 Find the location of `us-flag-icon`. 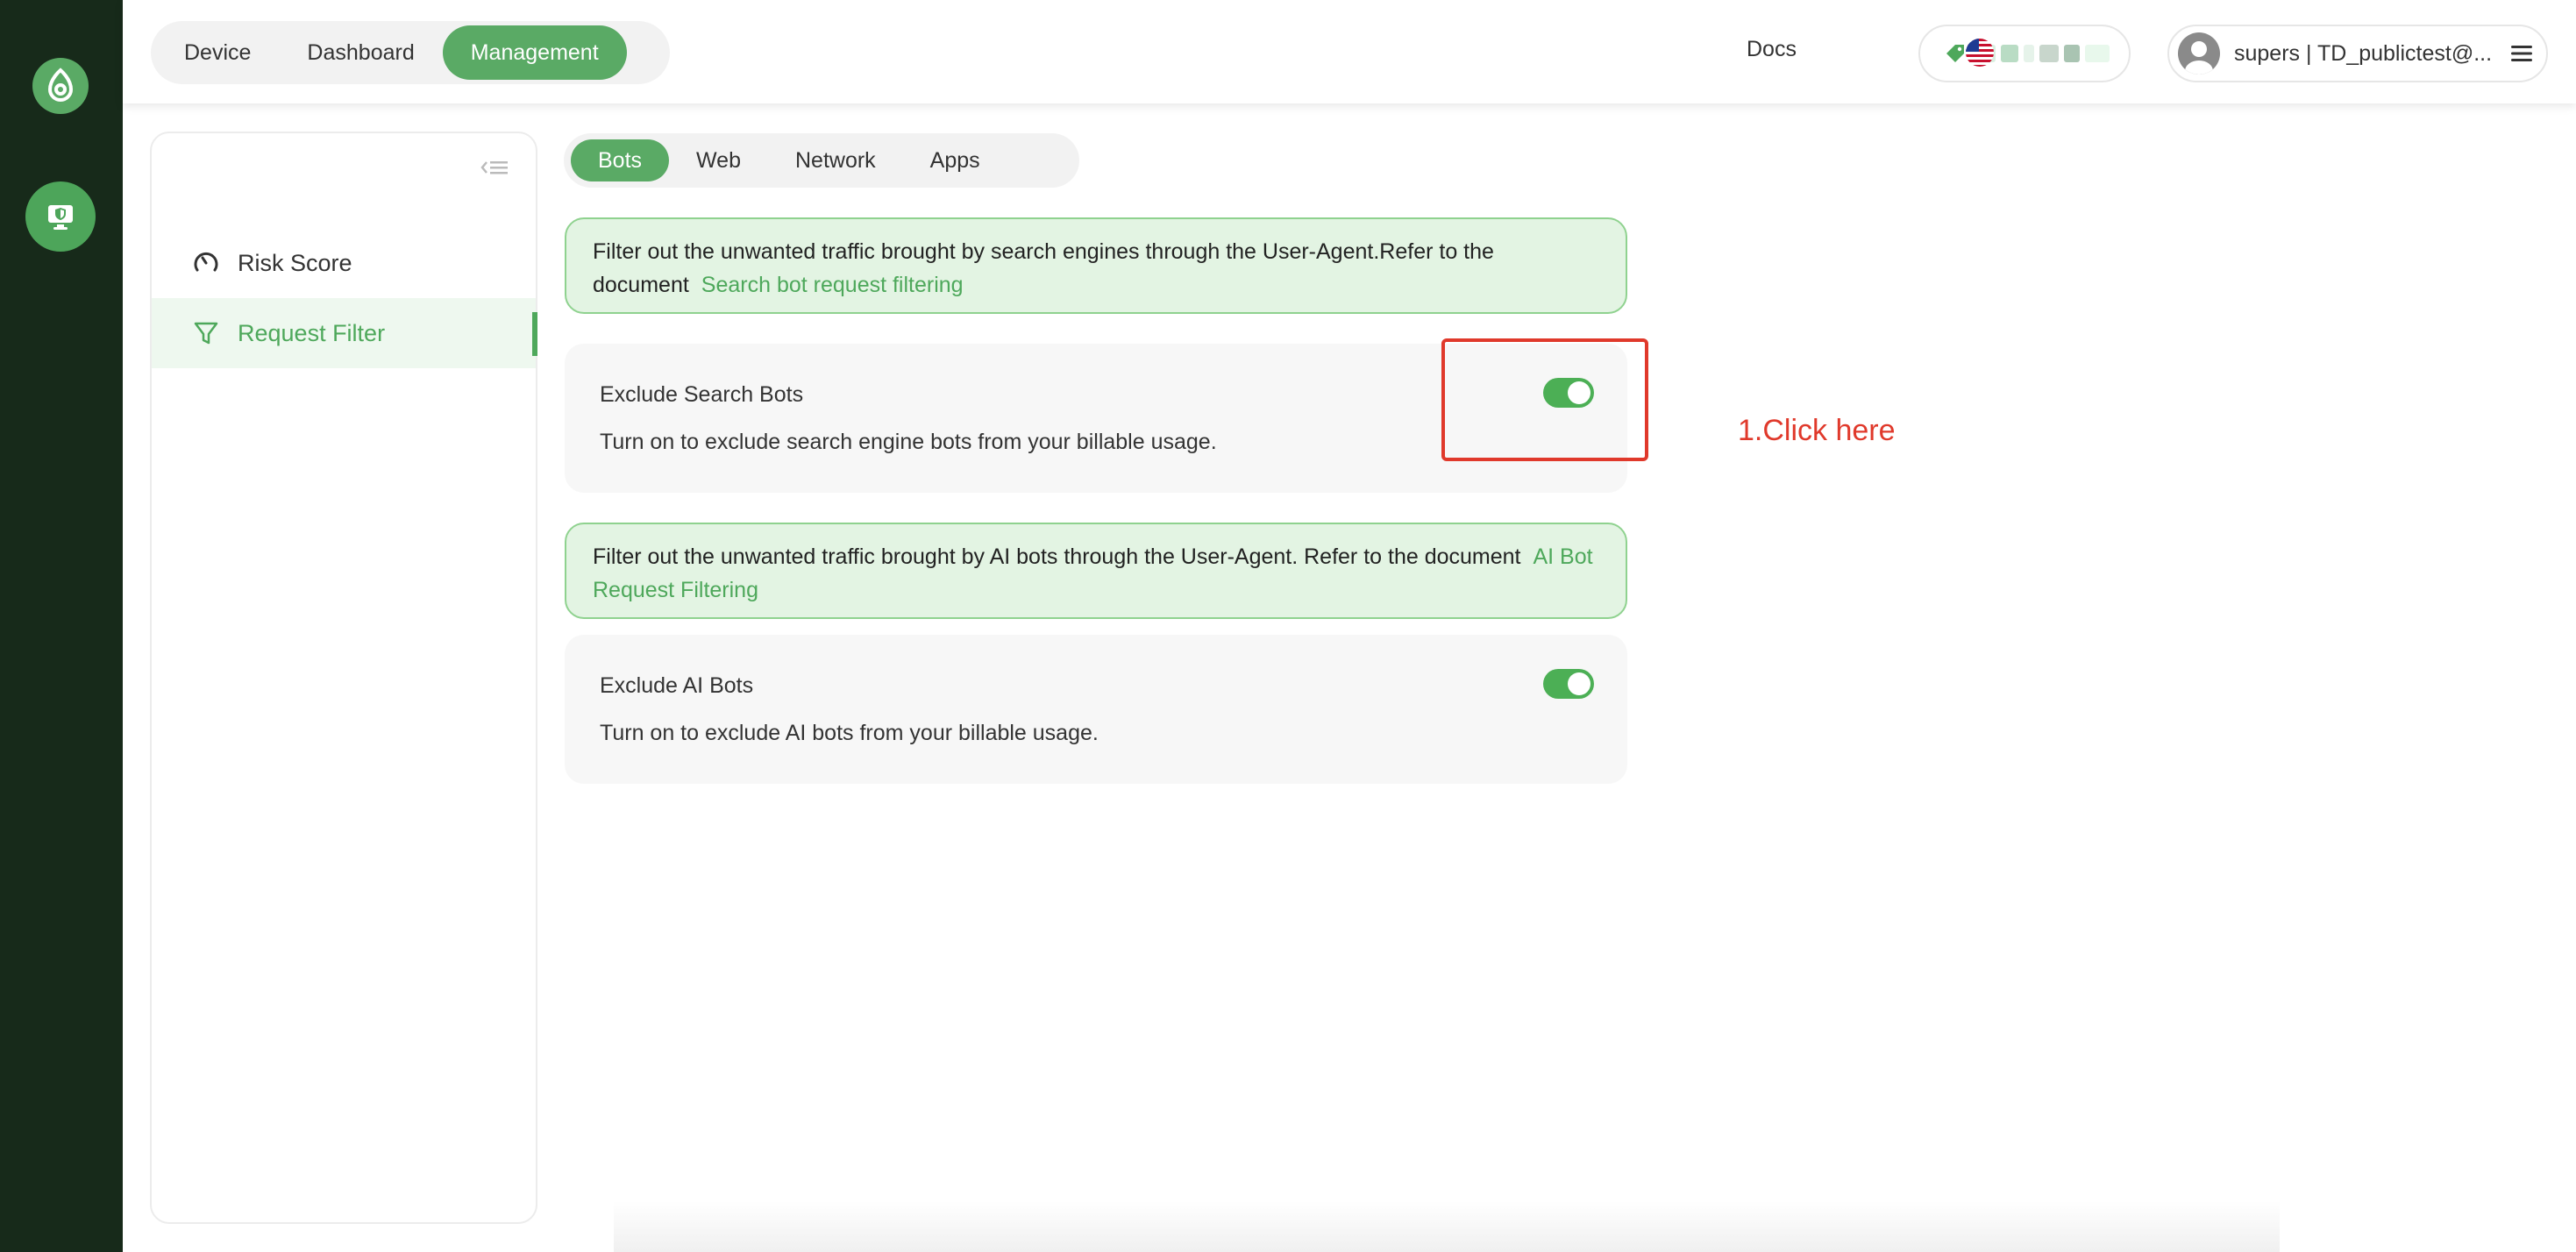

us-flag-icon is located at coordinates (1980, 53).